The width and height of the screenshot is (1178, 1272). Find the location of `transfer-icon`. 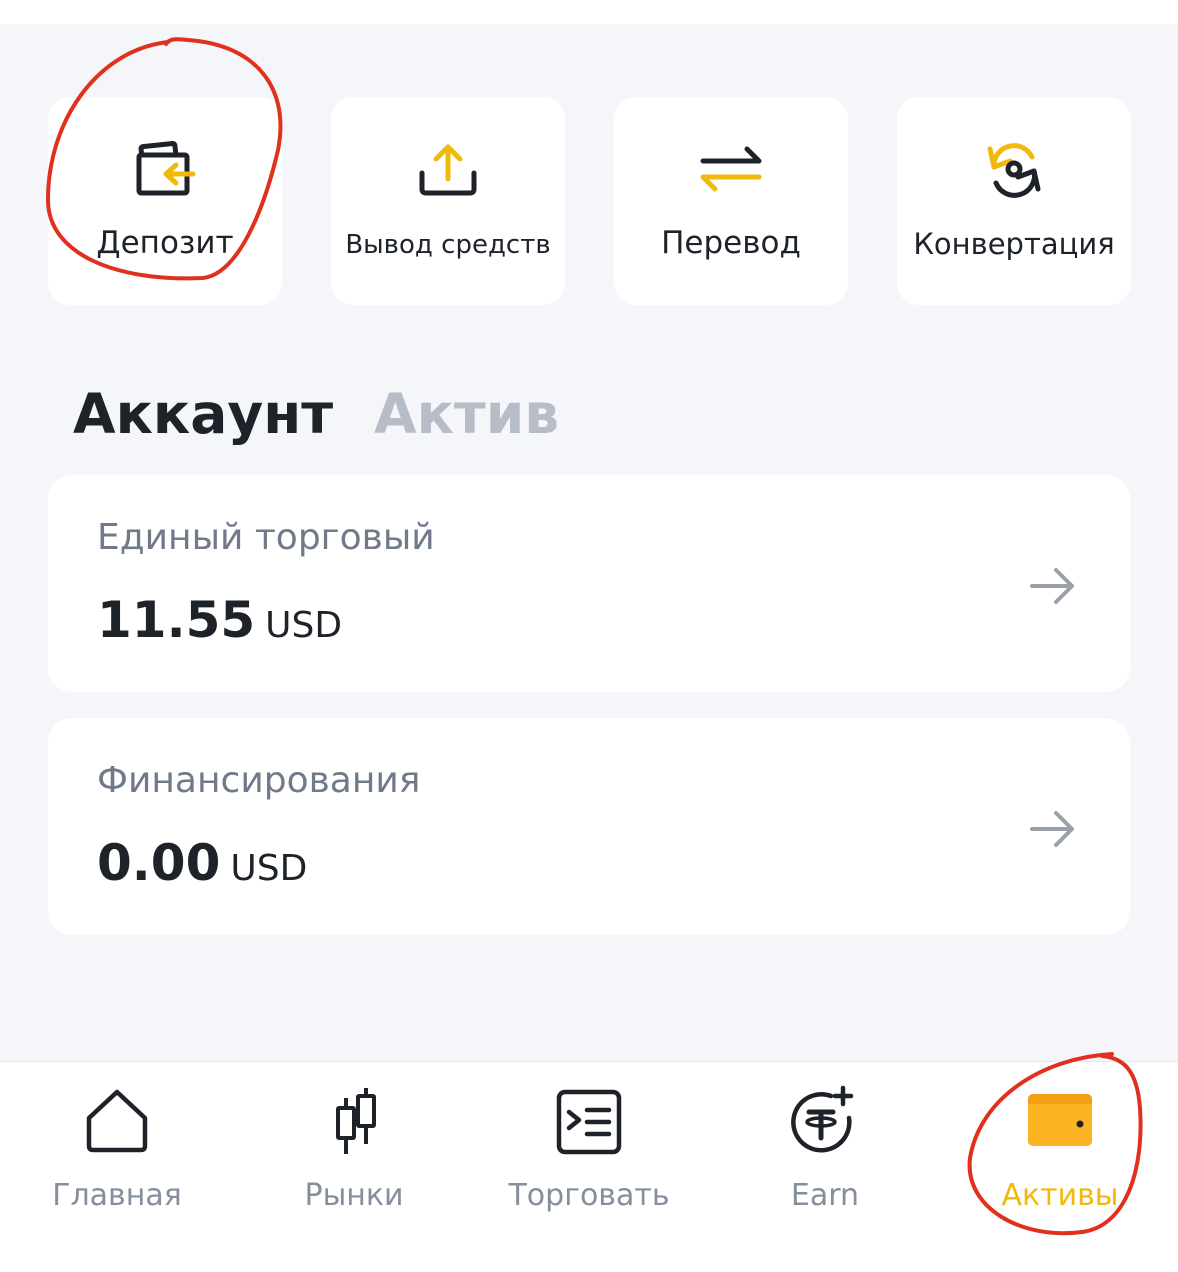

transfer-icon is located at coordinates (731, 169).